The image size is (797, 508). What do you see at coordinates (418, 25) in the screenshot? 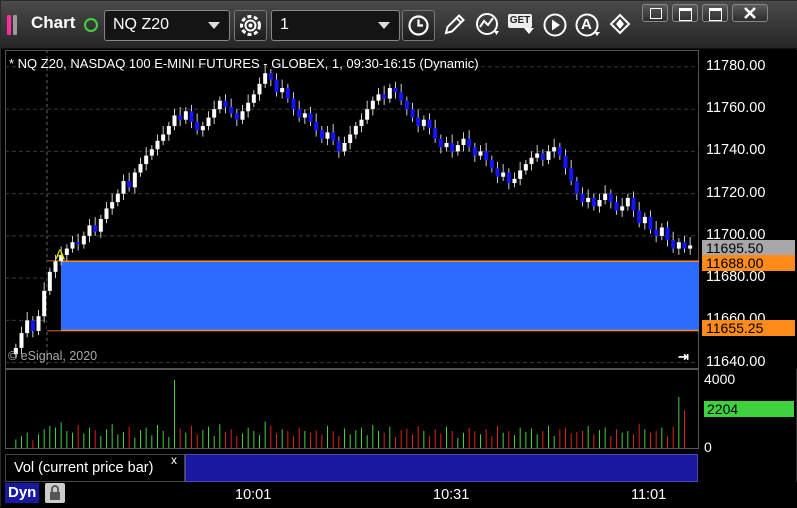
I see `time-template-button` at bounding box center [418, 25].